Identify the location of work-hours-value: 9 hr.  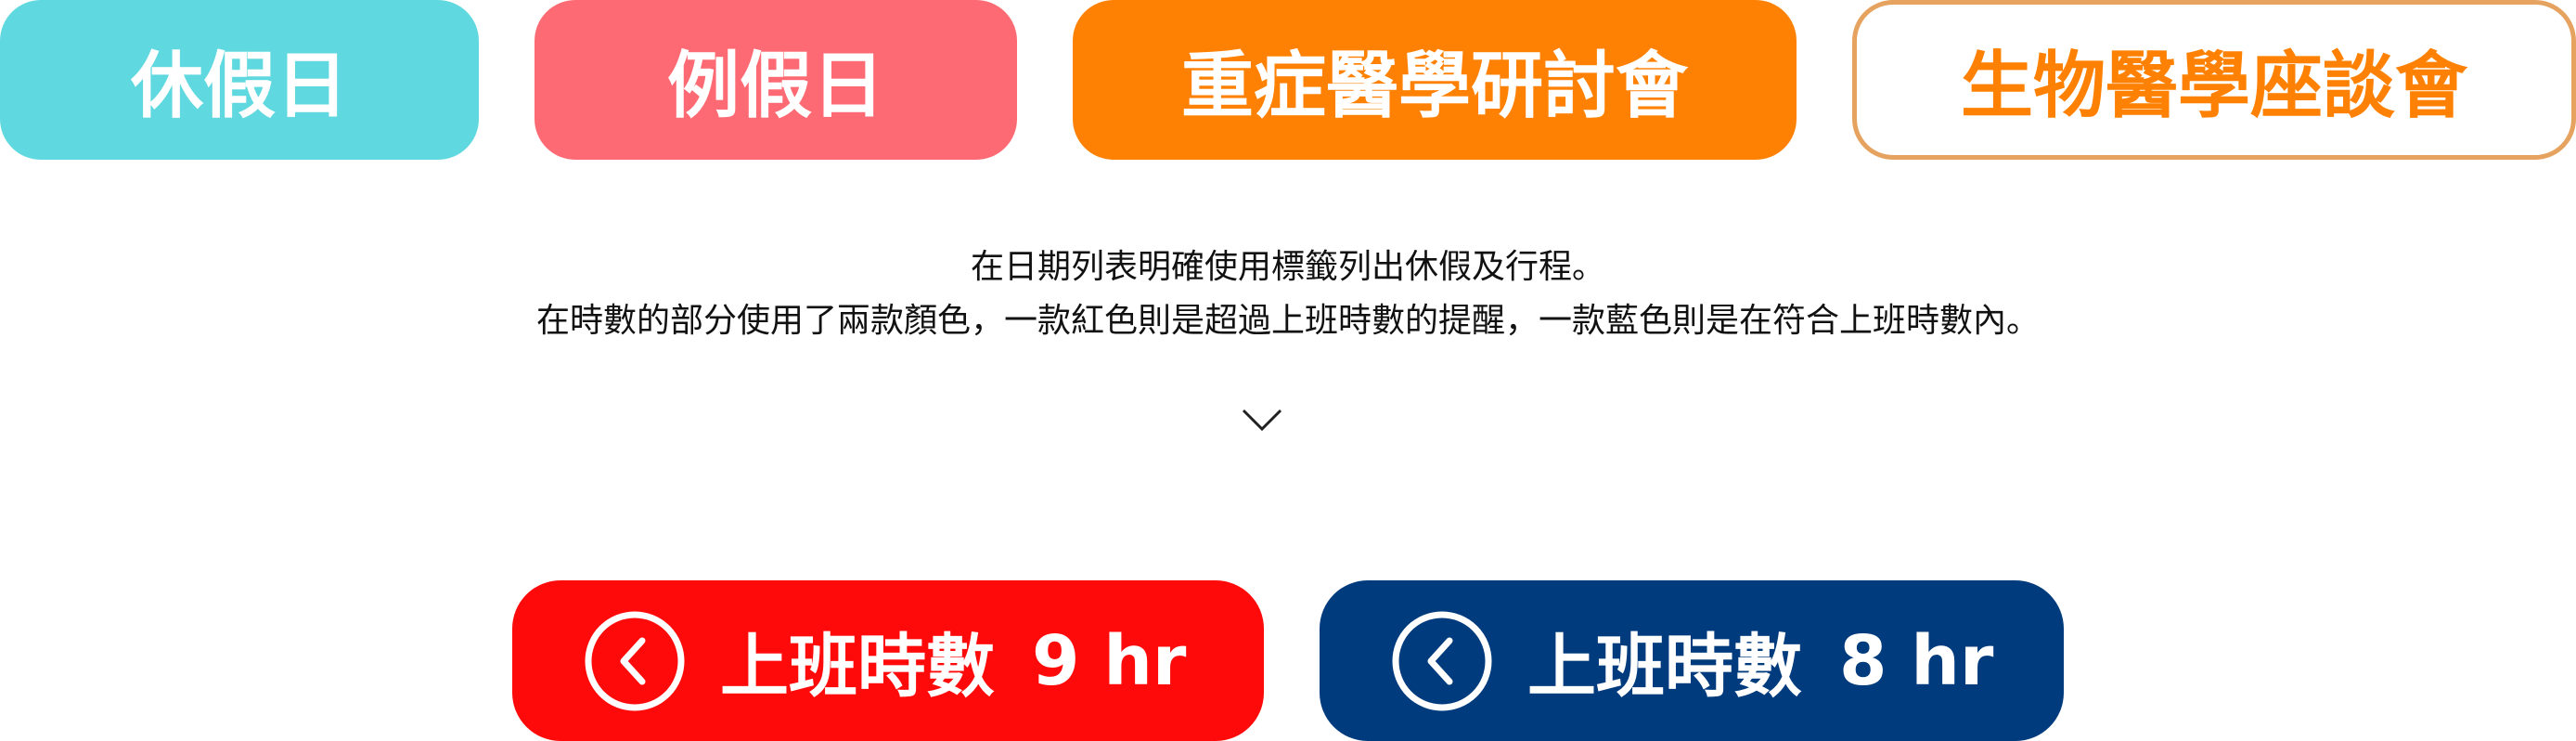
(1109, 660).